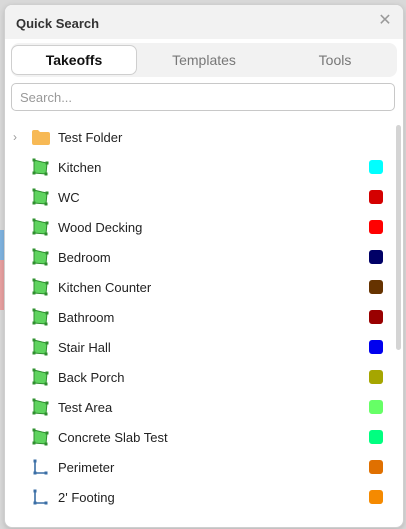  I want to click on folder-label: Test Folder, so click(90, 137).